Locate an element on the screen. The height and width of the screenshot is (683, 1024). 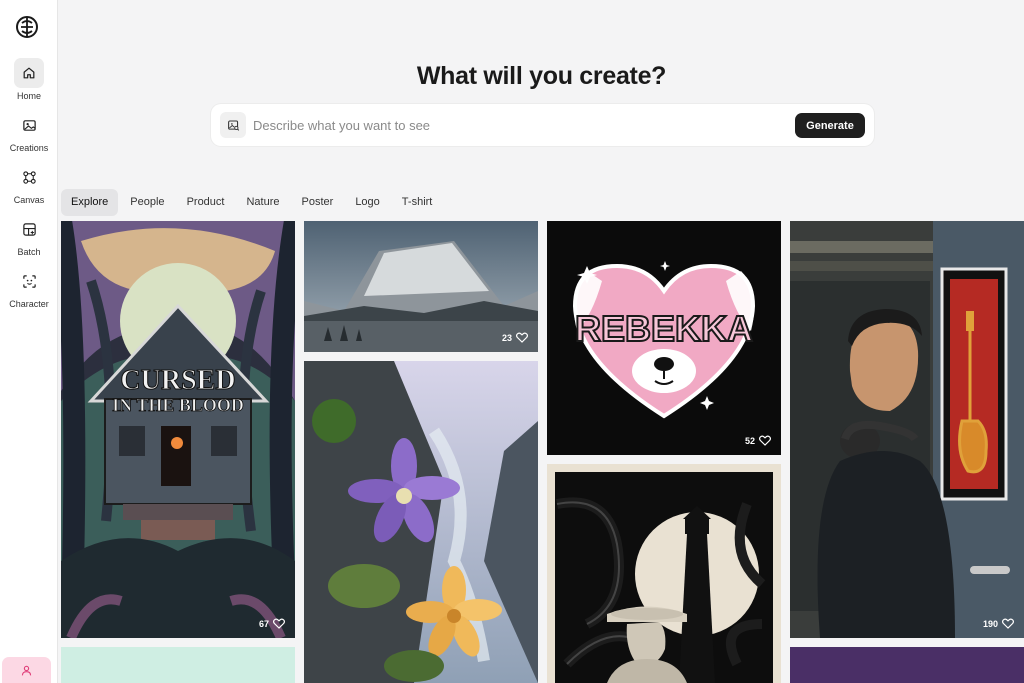
sidebar-item-home: Home is located at coordinates (29, 79).